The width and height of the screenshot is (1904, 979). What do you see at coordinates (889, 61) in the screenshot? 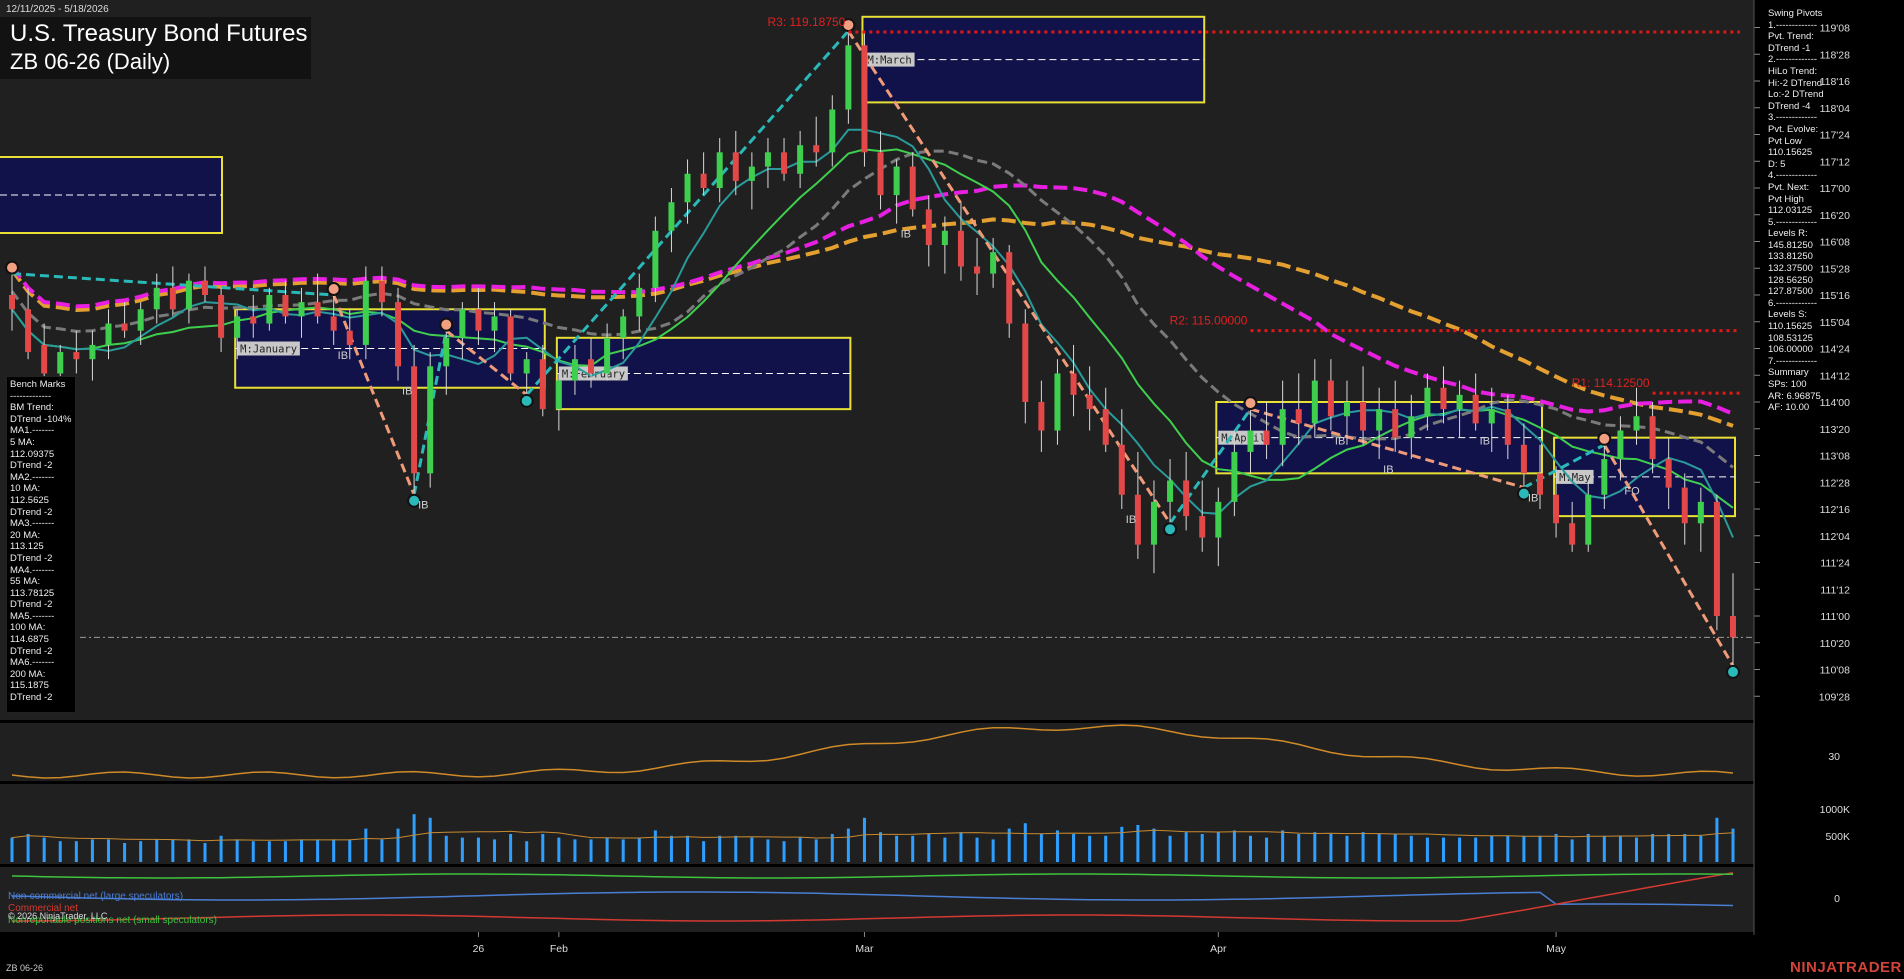
I see `monthly-box-label: M:March` at bounding box center [889, 61].